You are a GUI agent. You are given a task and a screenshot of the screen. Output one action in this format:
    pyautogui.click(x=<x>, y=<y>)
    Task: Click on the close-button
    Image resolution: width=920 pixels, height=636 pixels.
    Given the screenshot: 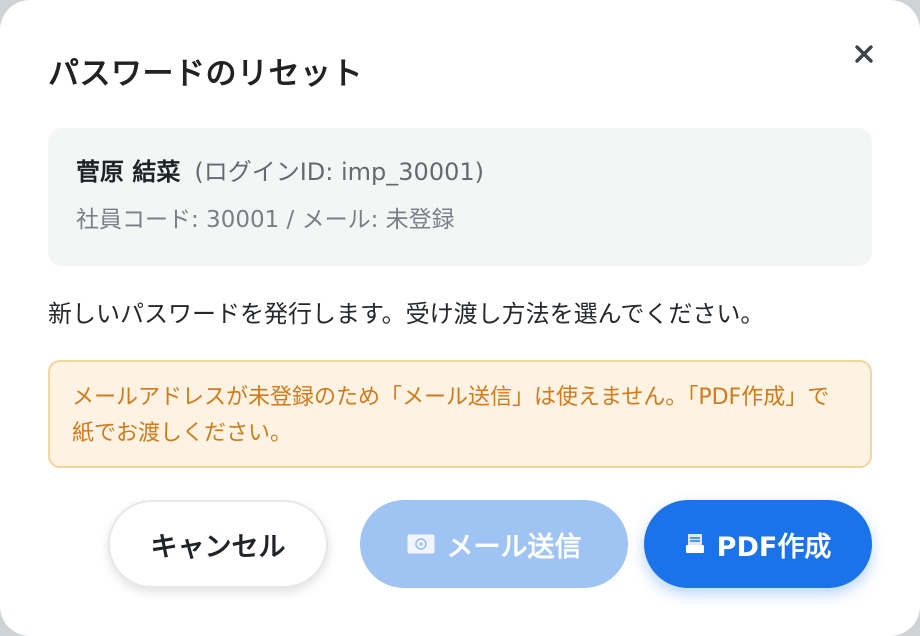 What is the action you would take?
    pyautogui.click(x=864, y=56)
    